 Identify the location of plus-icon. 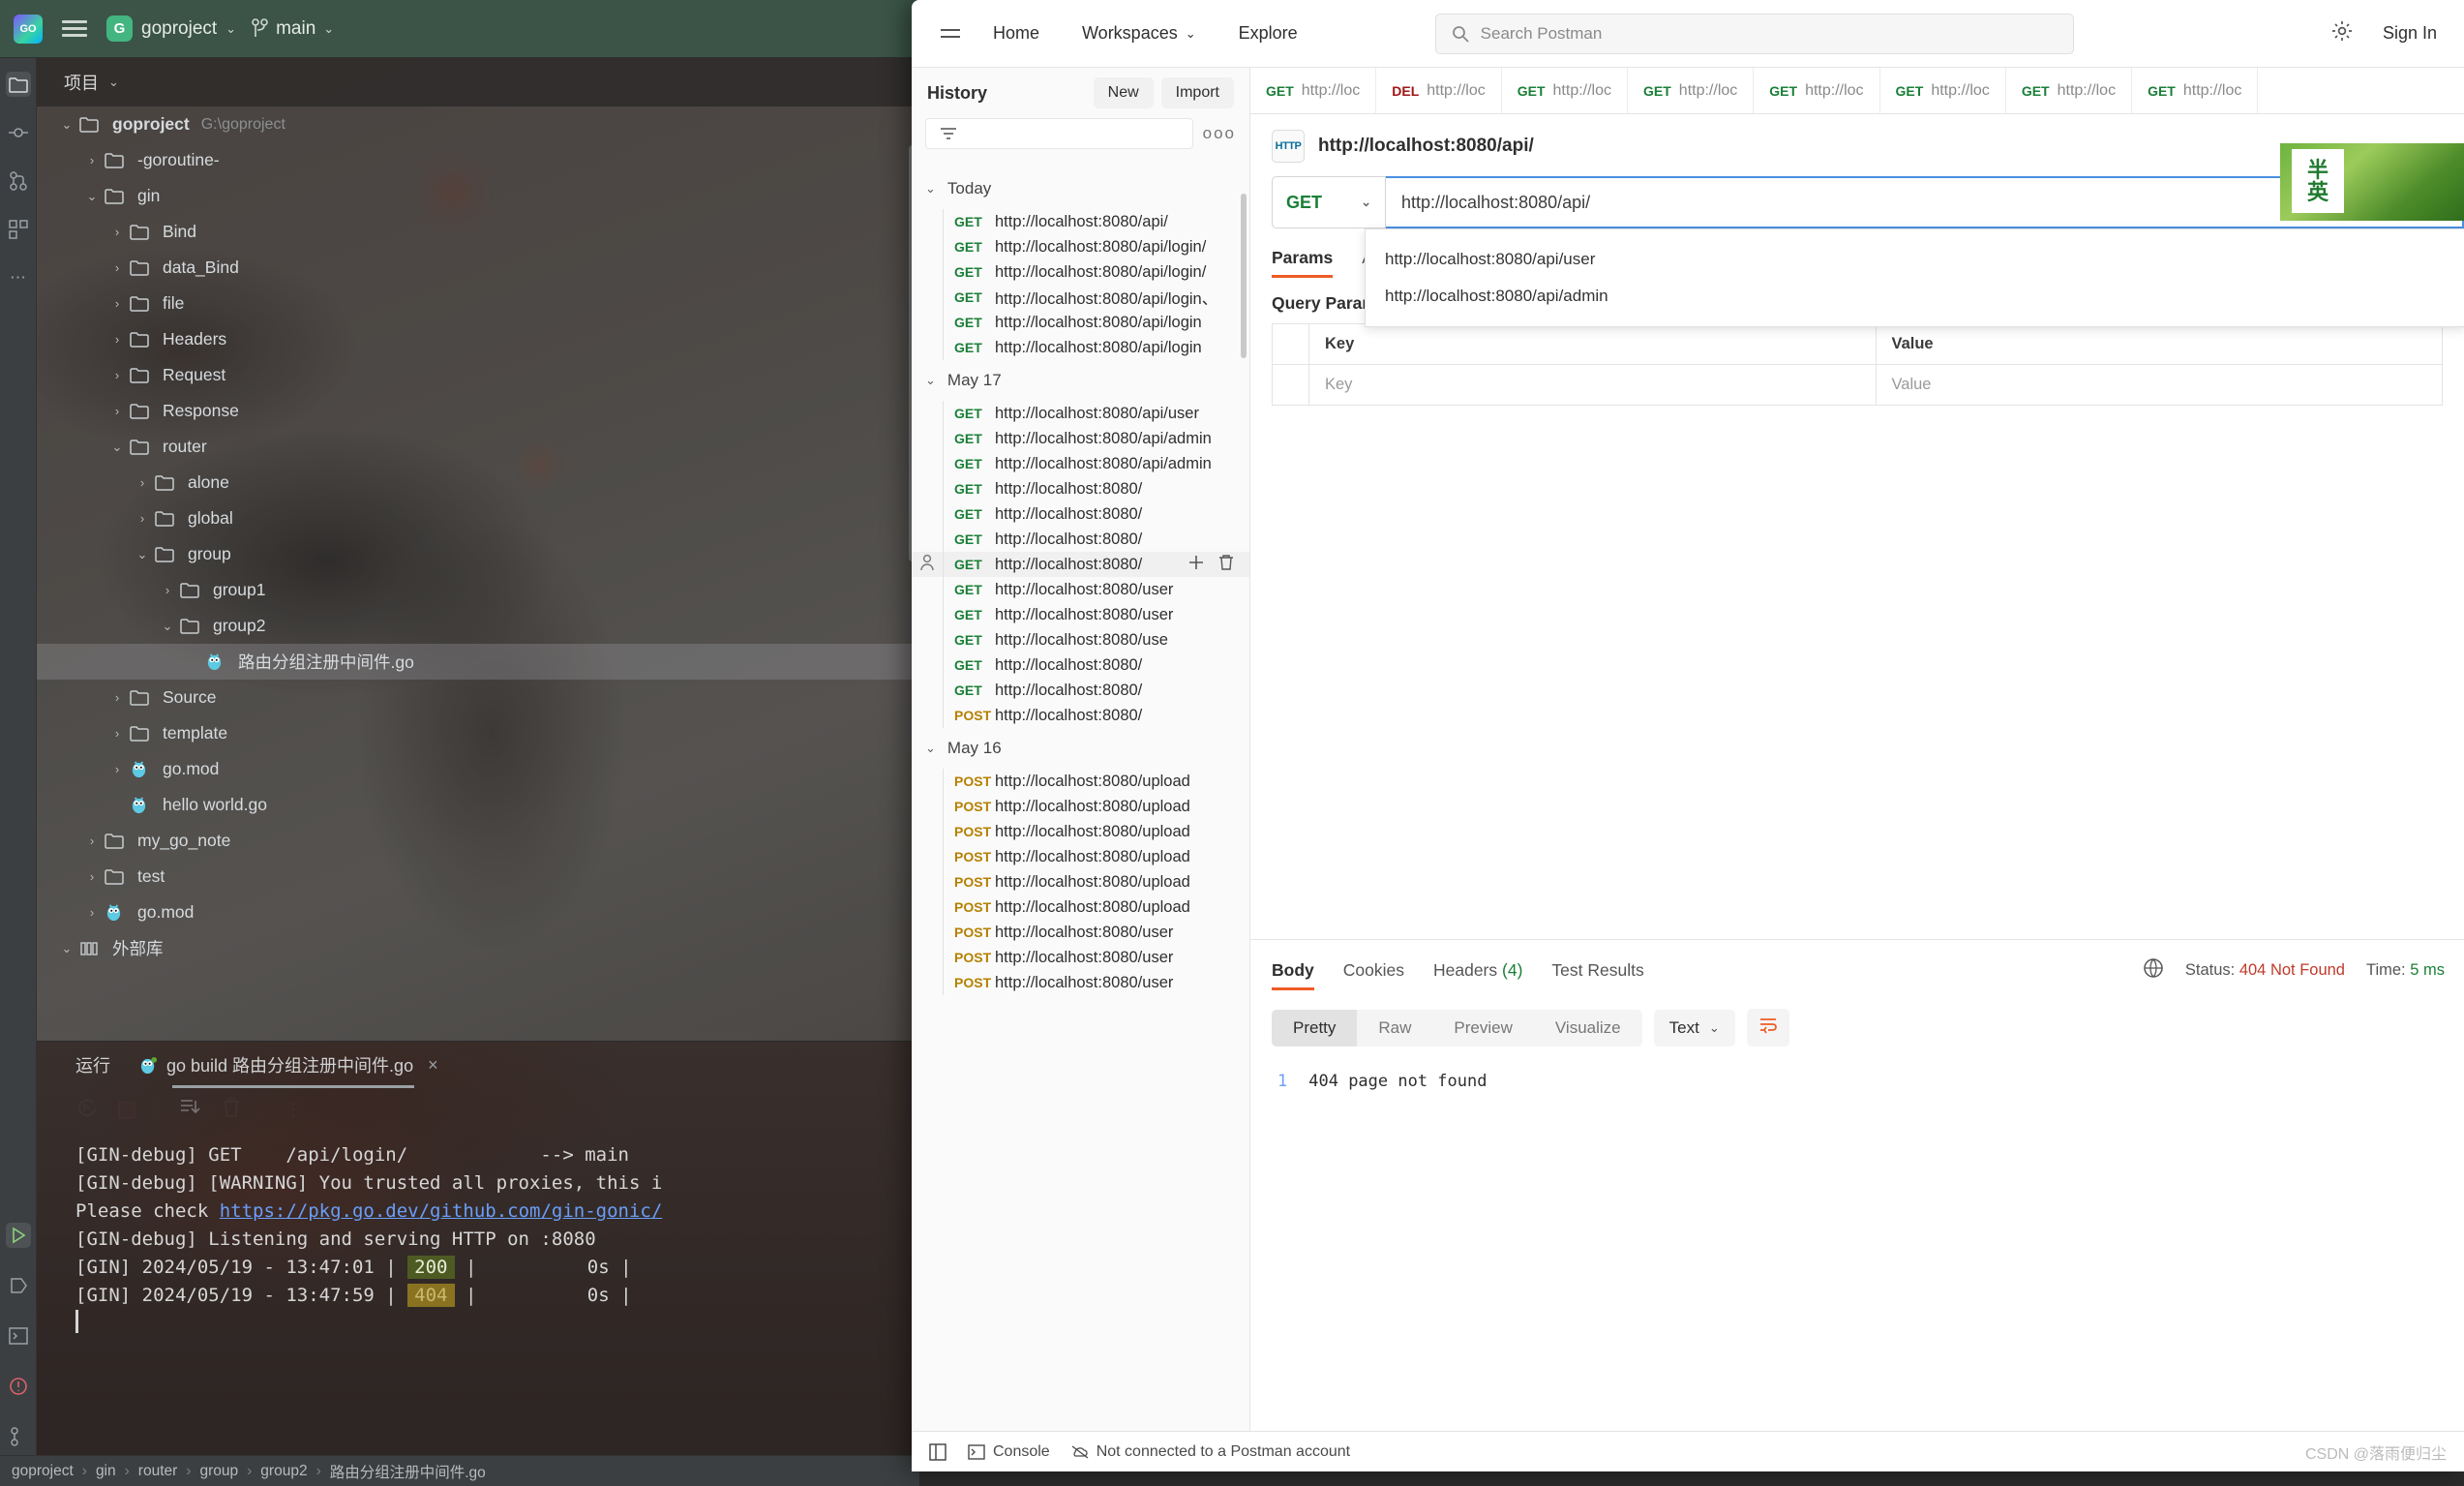
(1196, 565).